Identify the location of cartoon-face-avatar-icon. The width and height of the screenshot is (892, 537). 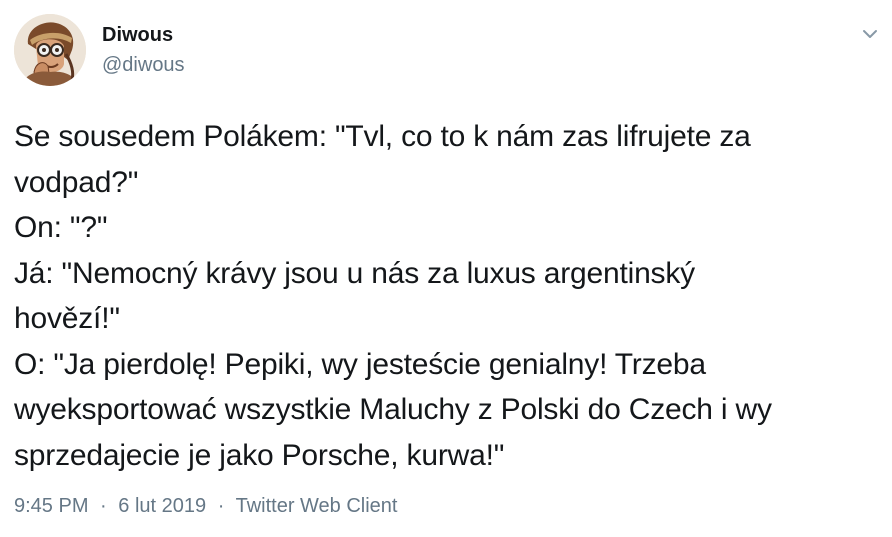
(50, 50).